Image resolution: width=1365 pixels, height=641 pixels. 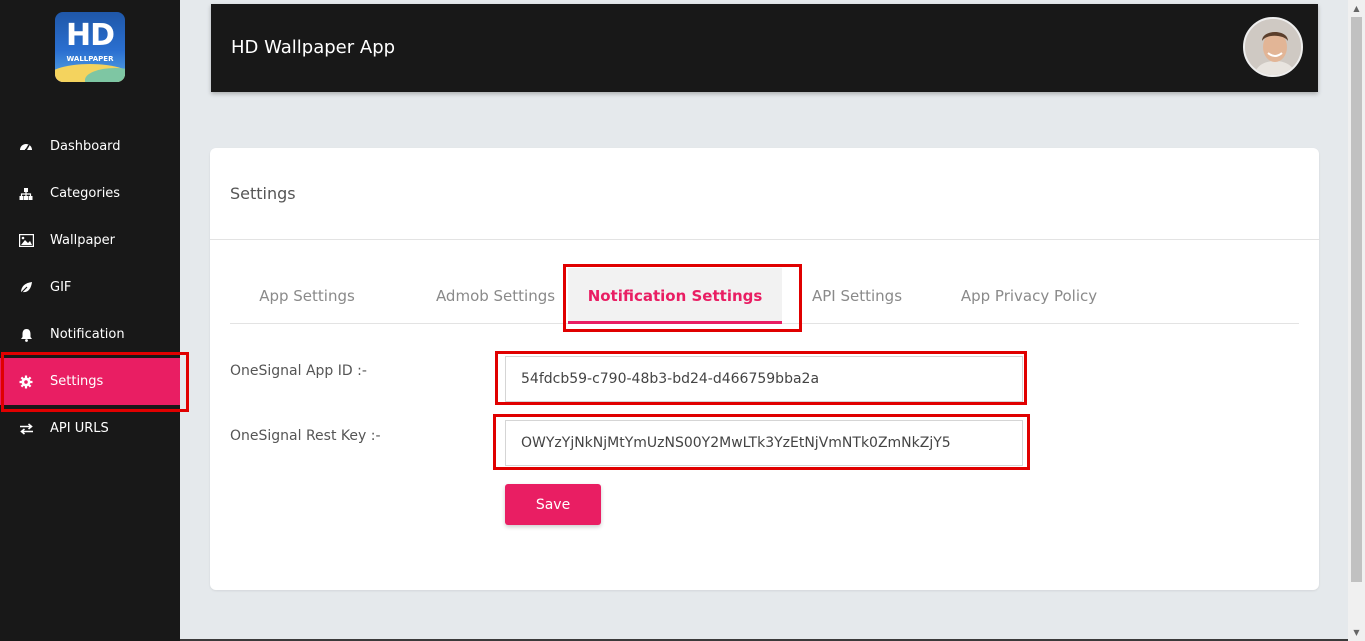 What do you see at coordinates (313, 47) in the screenshot?
I see `app-title: HD Wallpaper App` at bounding box center [313, 47].